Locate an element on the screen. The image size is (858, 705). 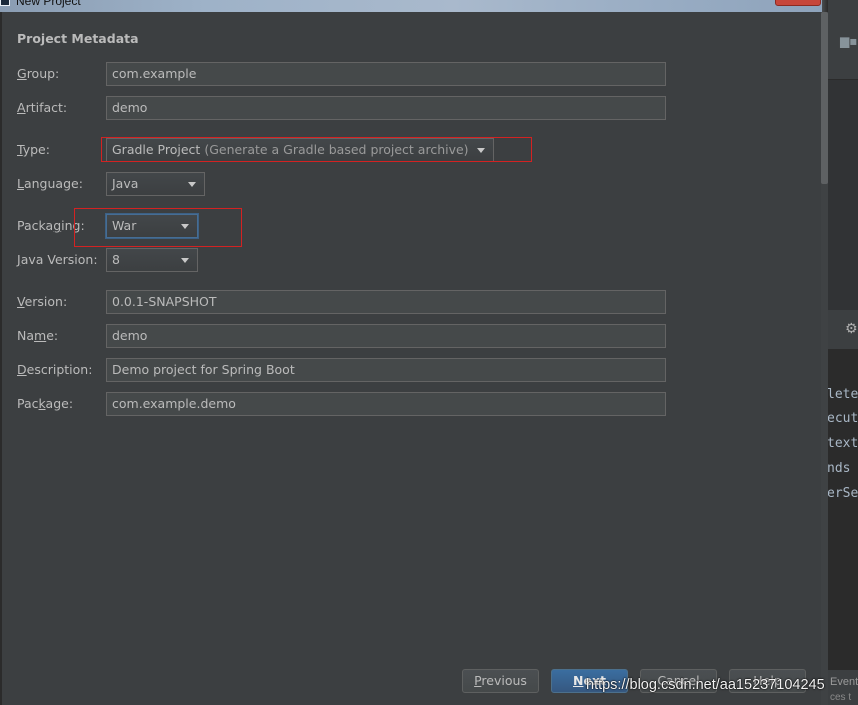
packaging-label: Packaging: is located at coordinates (51, 225).